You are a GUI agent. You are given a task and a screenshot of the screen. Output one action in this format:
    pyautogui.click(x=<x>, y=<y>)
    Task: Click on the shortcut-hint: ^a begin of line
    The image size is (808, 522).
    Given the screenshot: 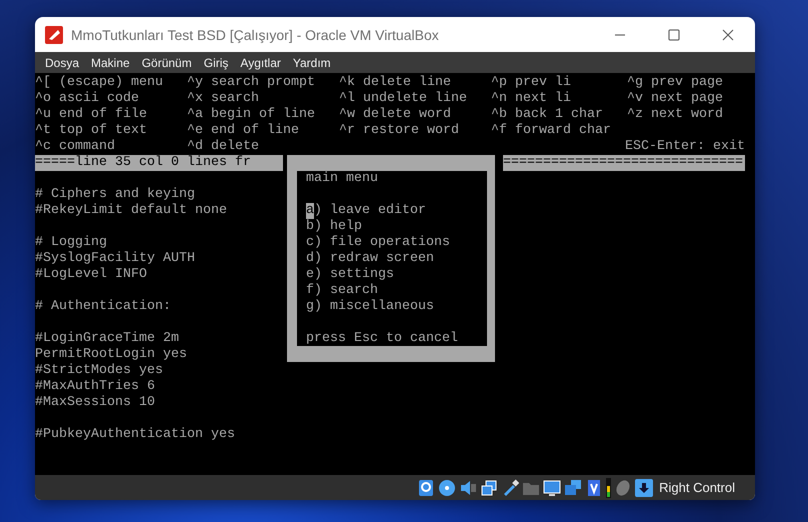 What is the action you would take?
    pyautogui.click(x=251, y=115)
    